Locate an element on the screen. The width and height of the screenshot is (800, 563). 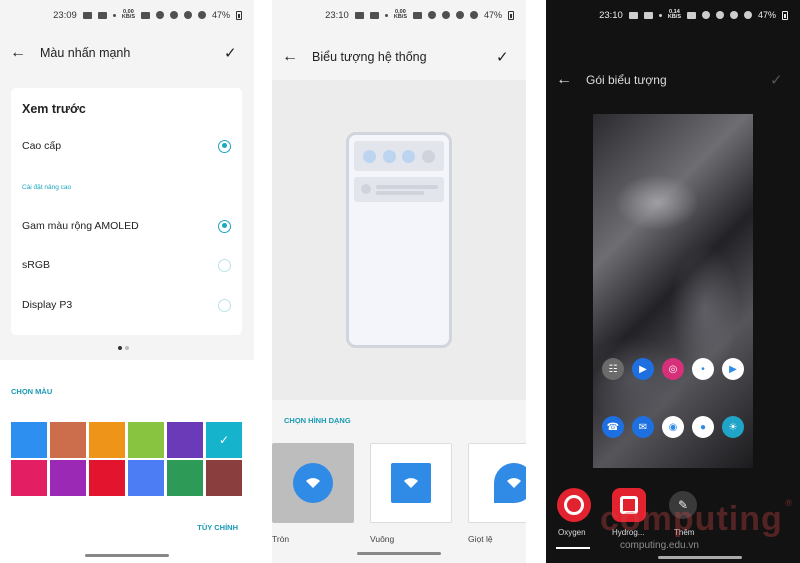
wallpaper-preview is located at coordinates (673, 291).